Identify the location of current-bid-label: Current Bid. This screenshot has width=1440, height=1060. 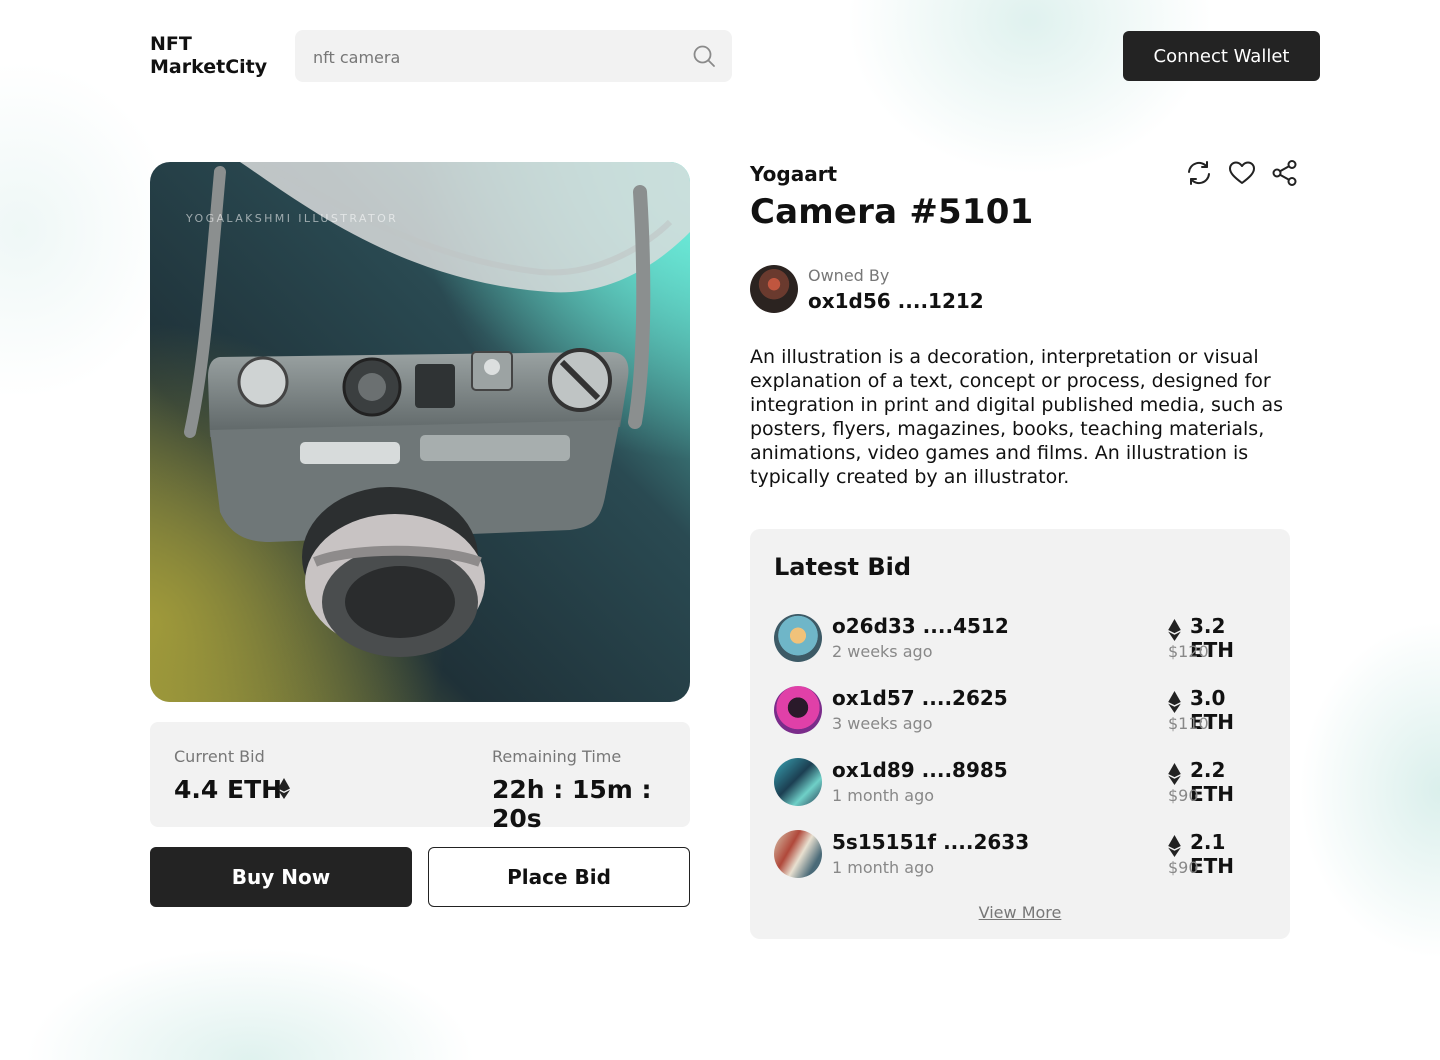
(219, 756).